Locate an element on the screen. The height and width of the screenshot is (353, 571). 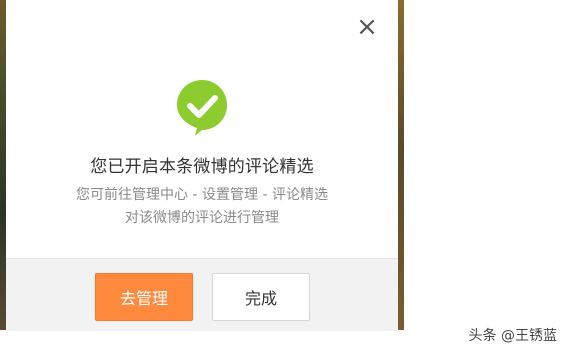
description-line-1: 您可前往管理中心 - 设置管理 - 评论精选 is located at coordinates (202, 195).